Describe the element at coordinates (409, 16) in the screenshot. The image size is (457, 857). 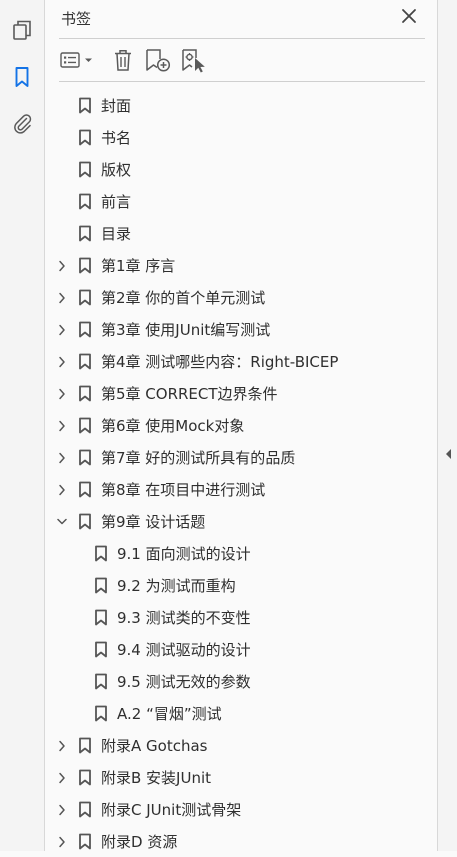
I see `close-icon` at that location.